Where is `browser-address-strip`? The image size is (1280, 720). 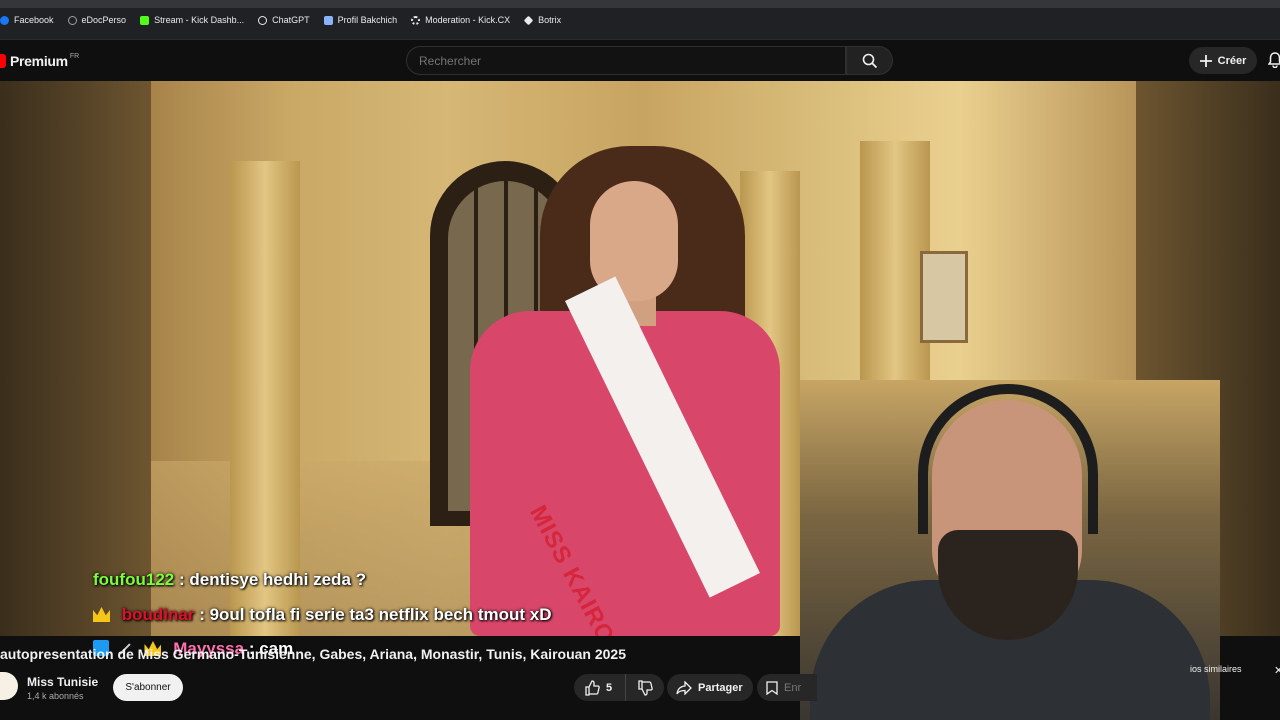
browser-address-strip is located at coordinates (640, 4).